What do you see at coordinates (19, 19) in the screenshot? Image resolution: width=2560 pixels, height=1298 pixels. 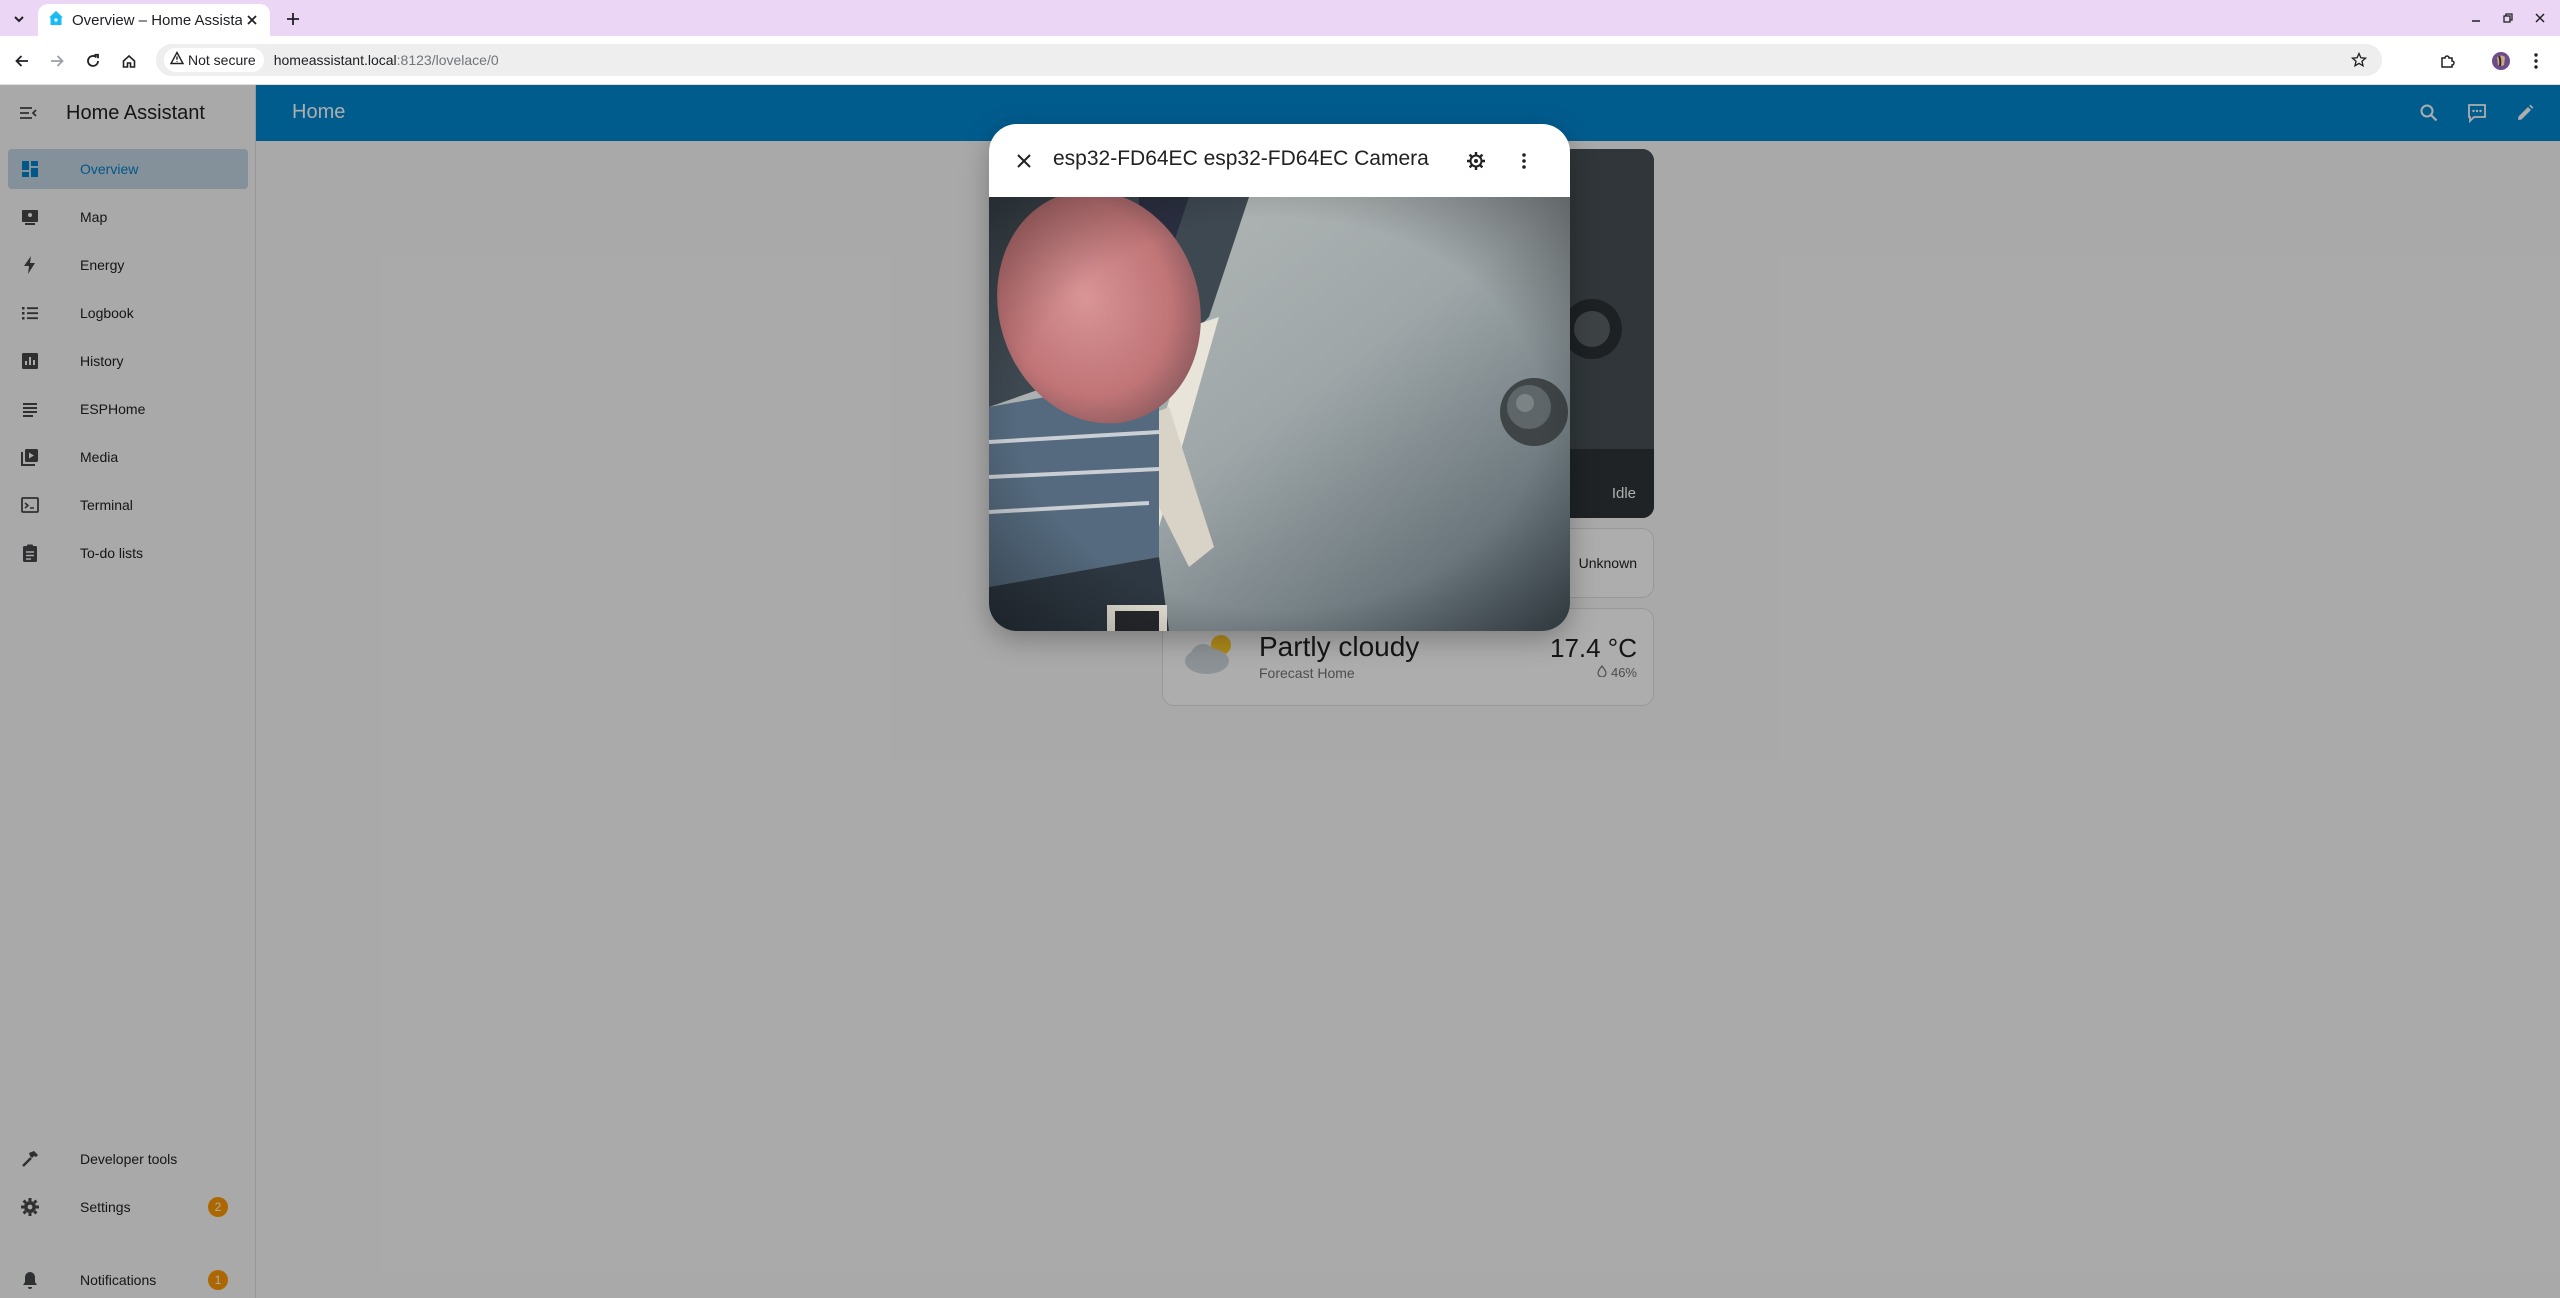 I see `tab-search-icon` at bounding box center [19, 19].